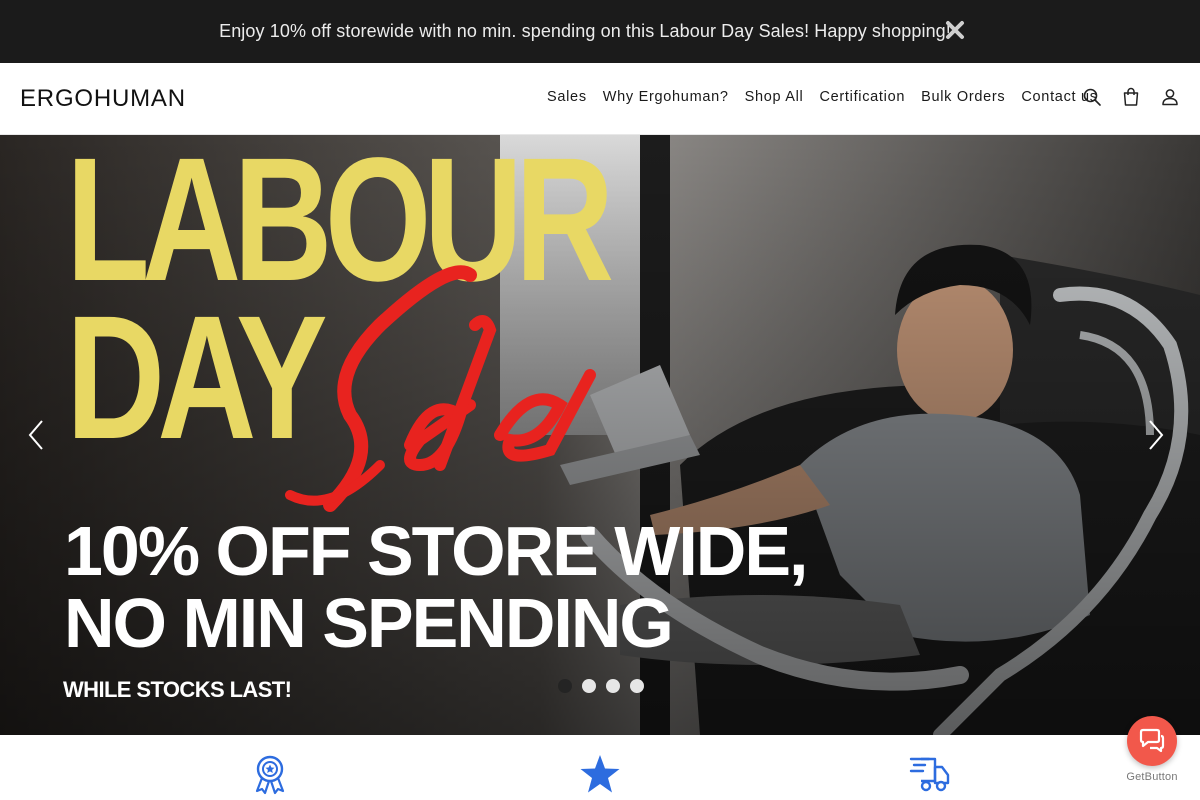  Describe the element at coordinates (177, 689) in the screenshot. I see `hero-tagline: WHILE STOCKS LAST!` at that location.